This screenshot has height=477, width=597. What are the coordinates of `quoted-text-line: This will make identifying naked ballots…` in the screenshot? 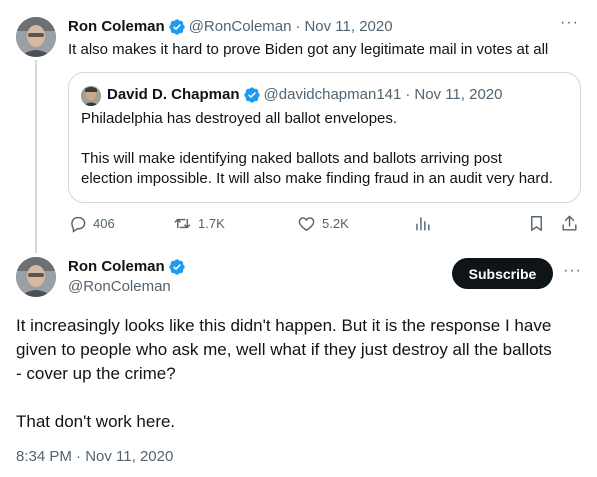 It's located at (292, 158).